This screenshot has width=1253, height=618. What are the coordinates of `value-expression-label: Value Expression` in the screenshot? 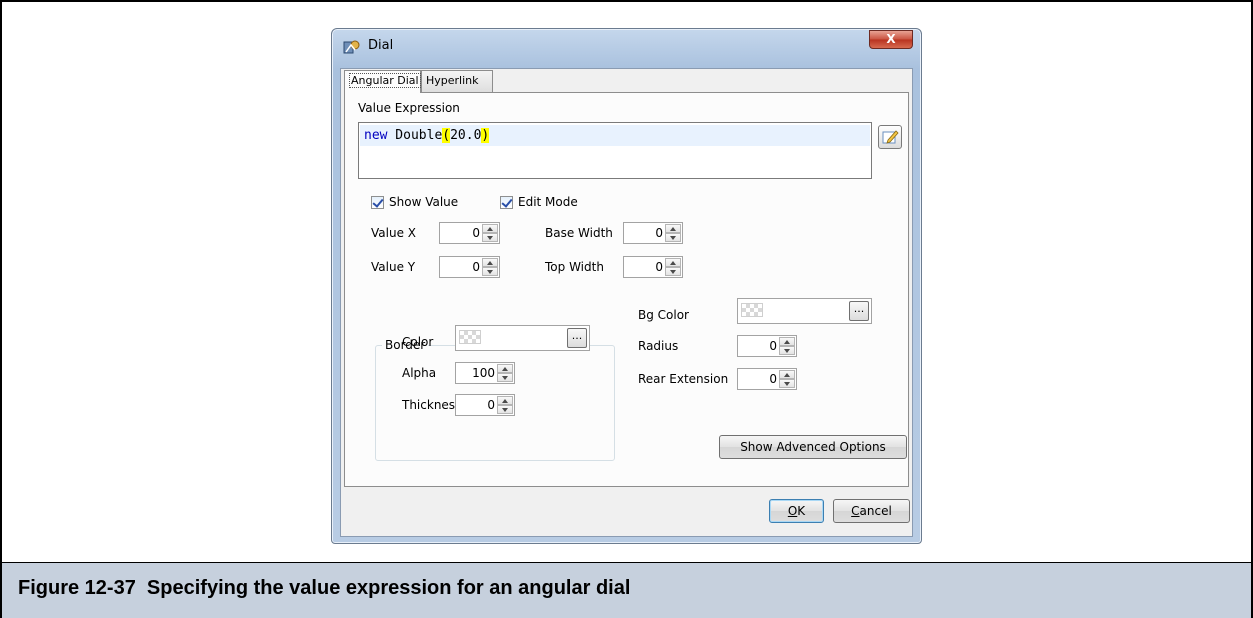 It's located at (409, 108).